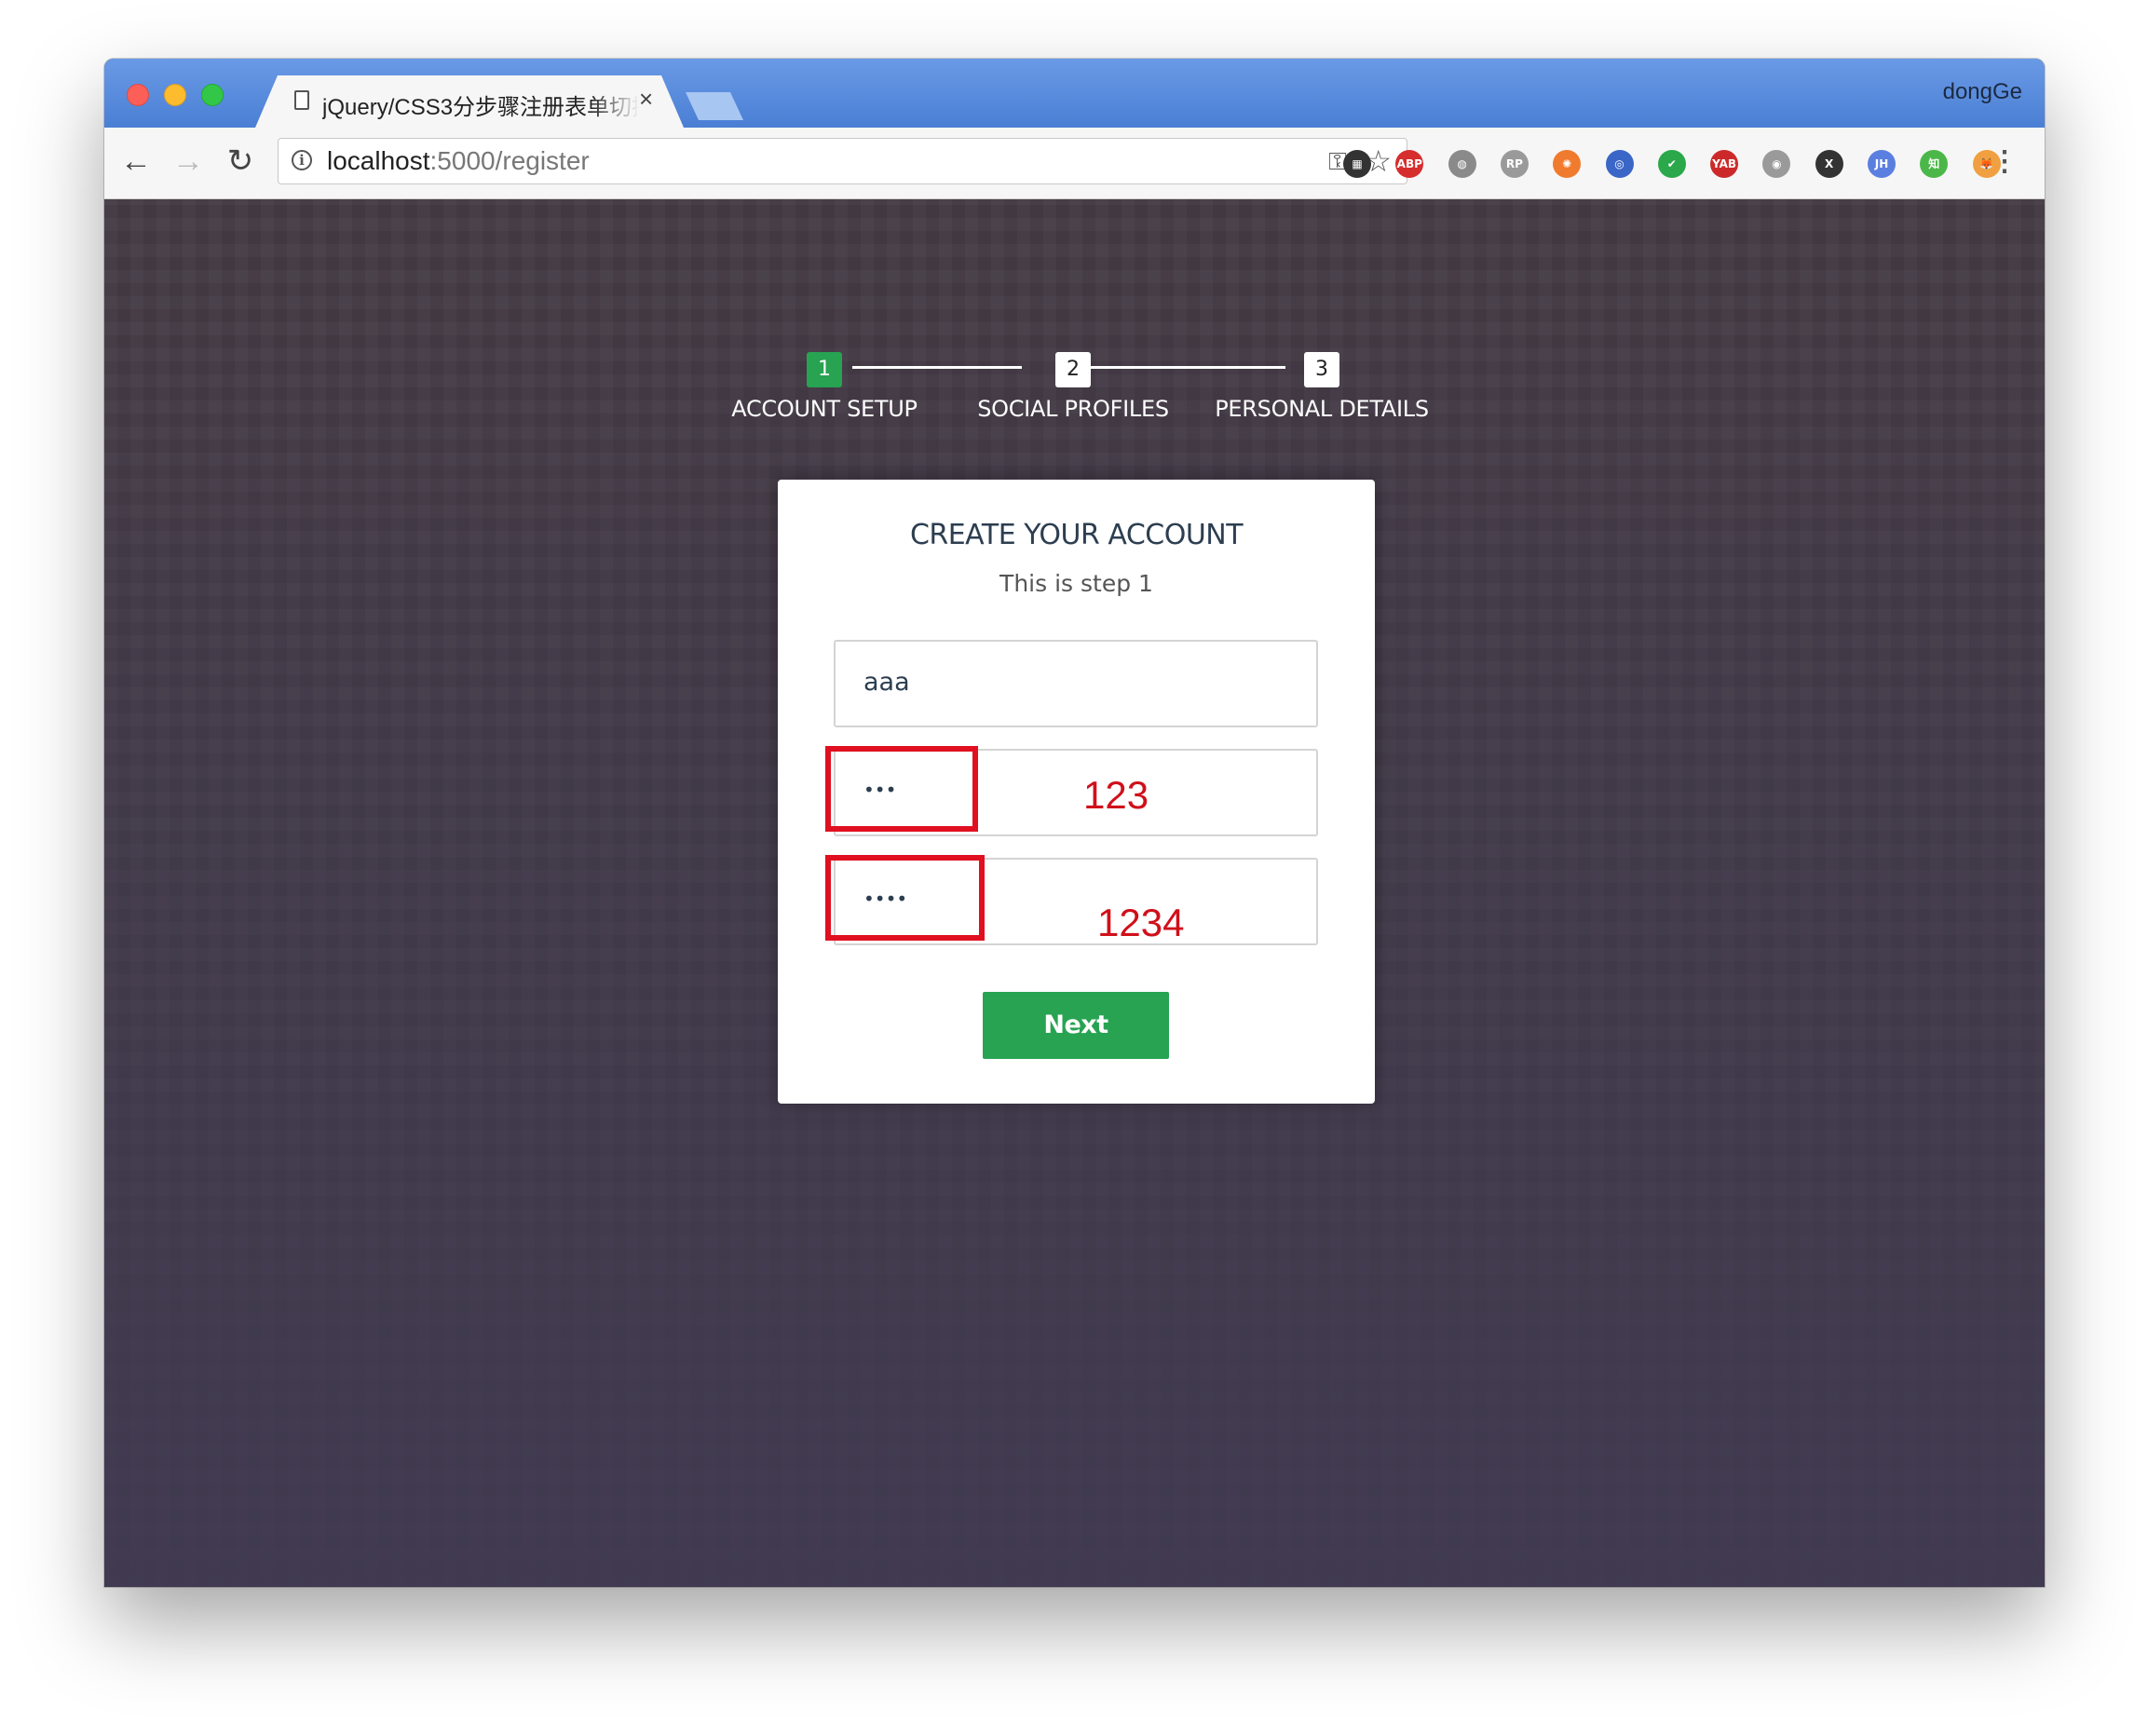 This screenshot has height=1736, width=2148. I want to click on form-subtitle: This is step 1, so click(1076, 583).